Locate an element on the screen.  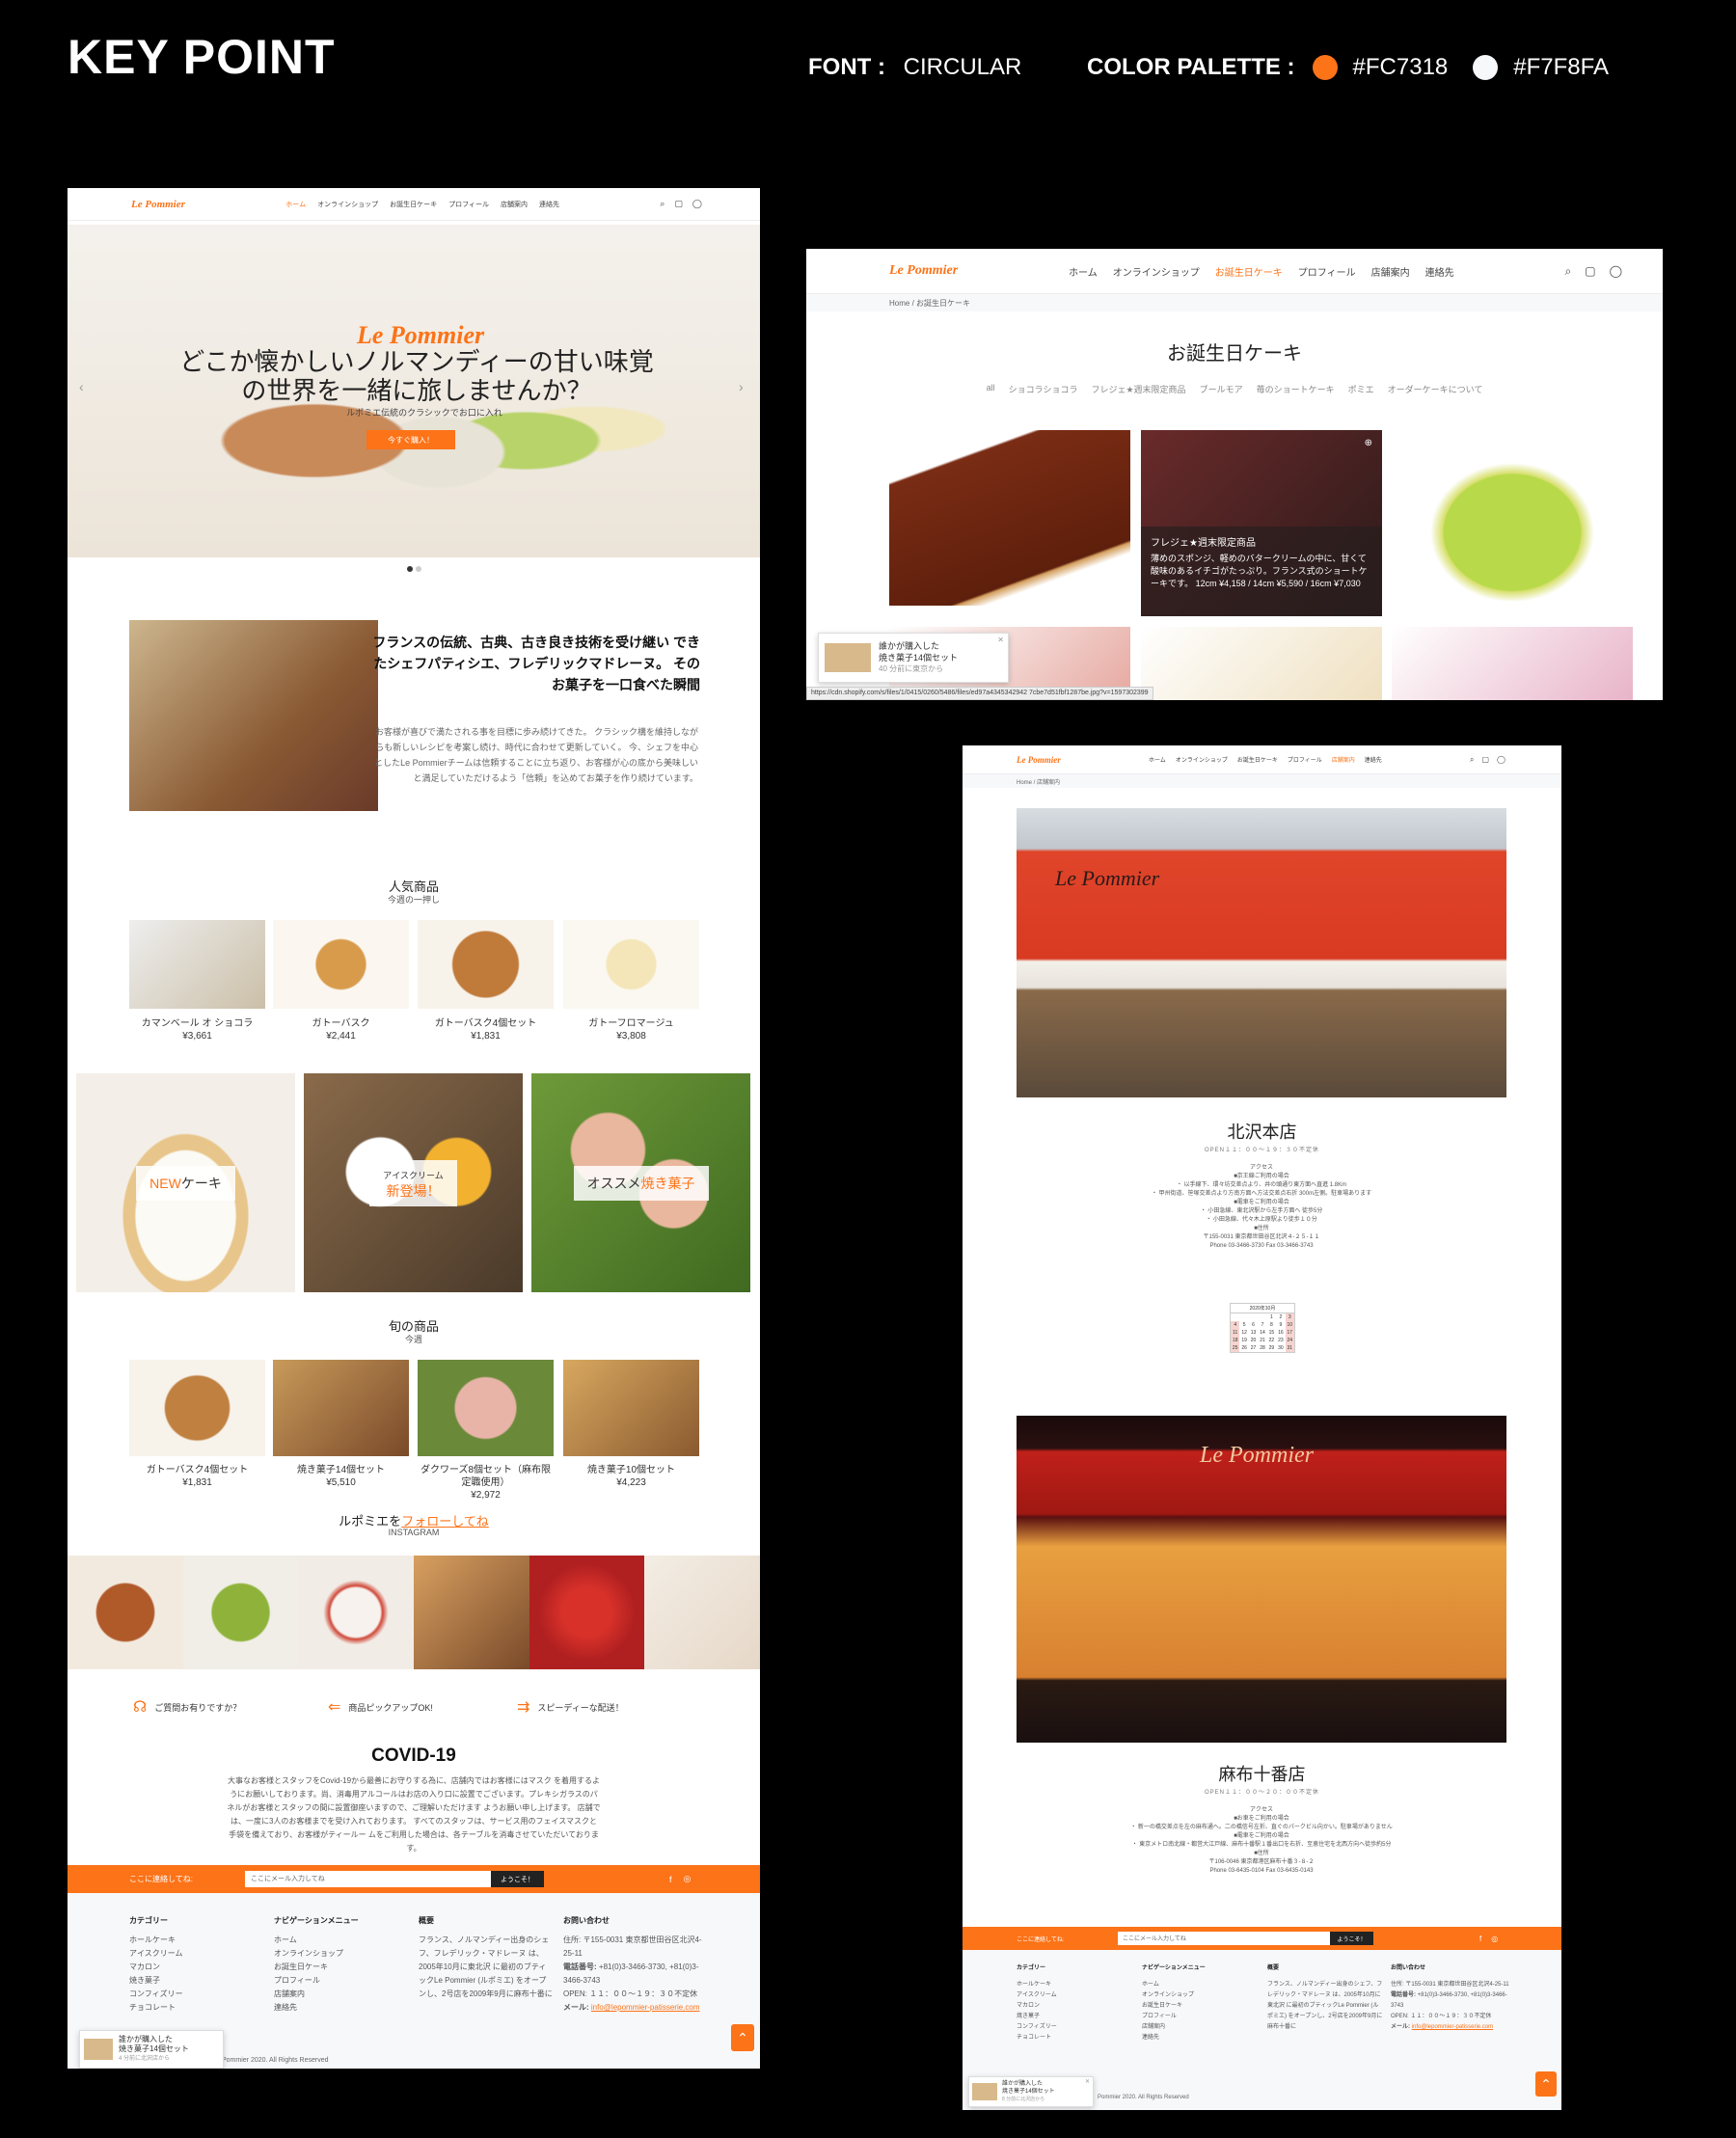
product-card: 焼き菓子10個セット ¥4,223 is located at coordinates (631, 1476).